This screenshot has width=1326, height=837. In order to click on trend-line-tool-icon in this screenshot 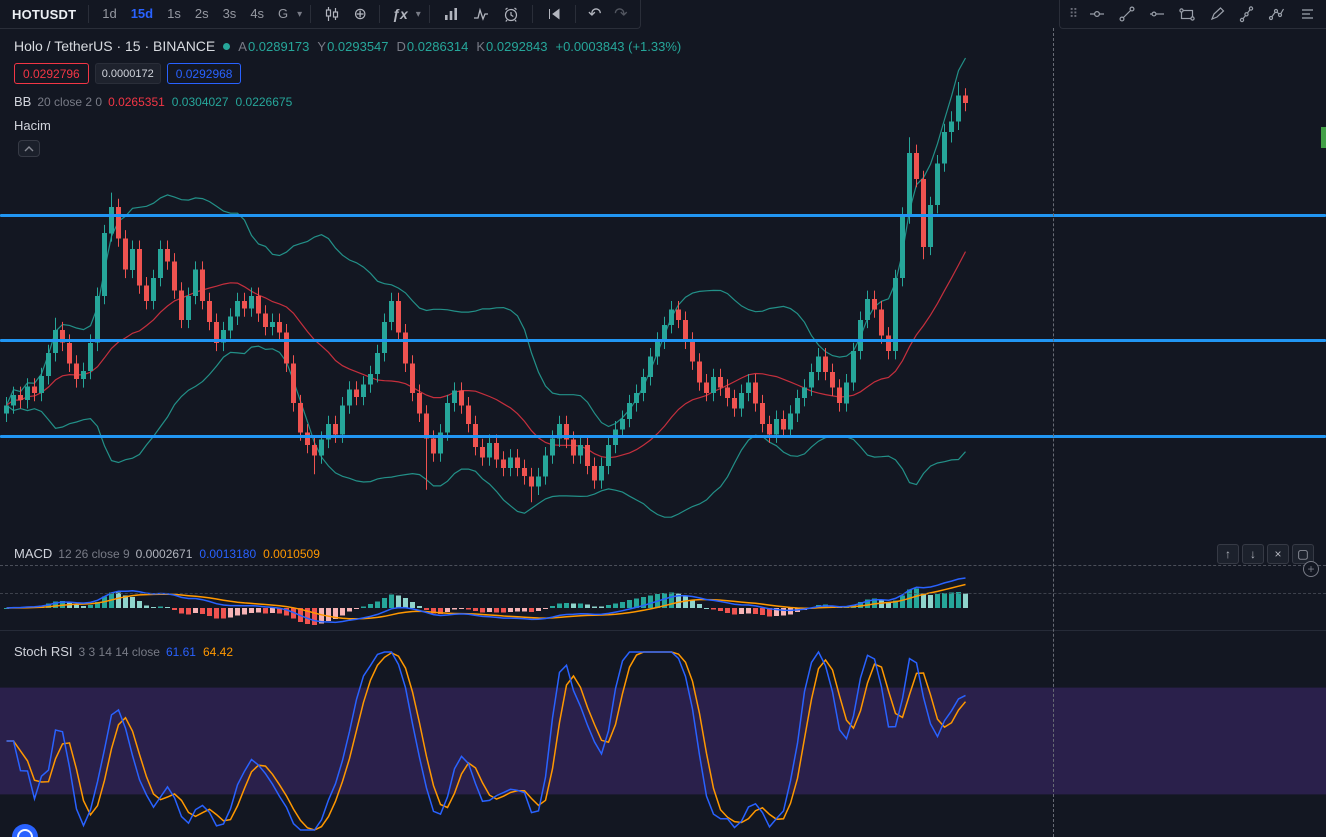, I will do `click(1127, 14)`.